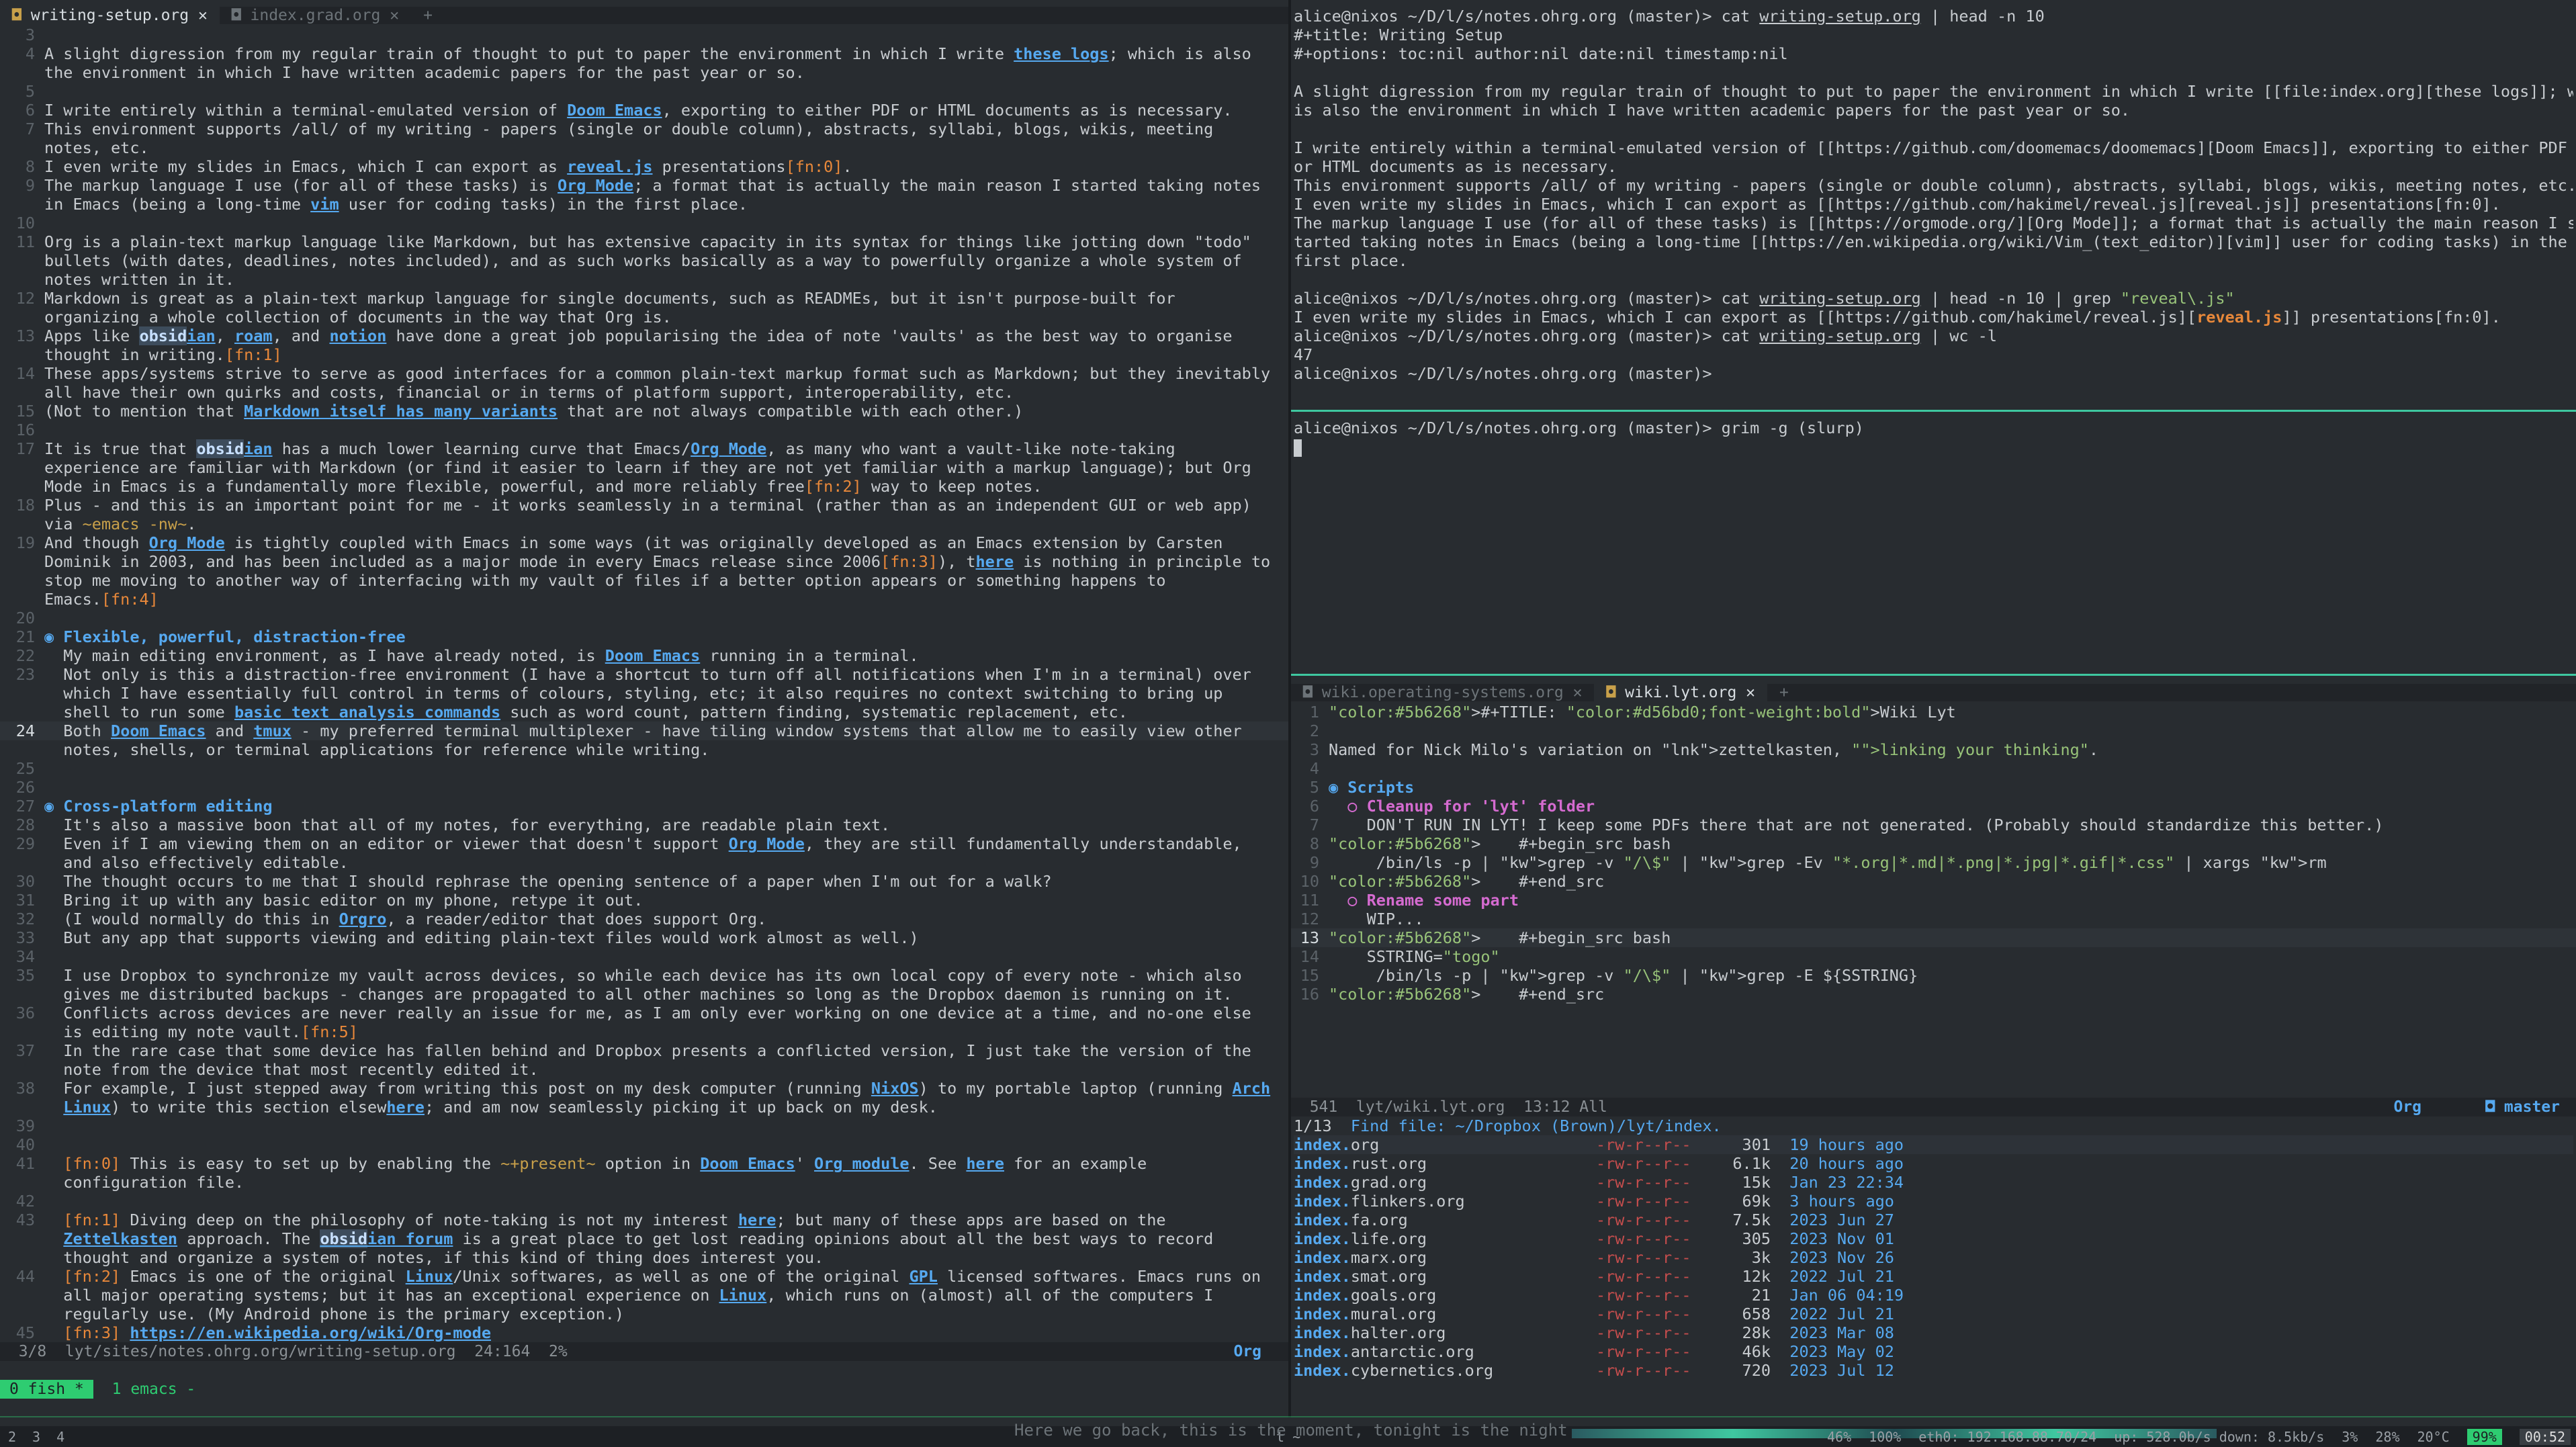 Image resolution: width=2576 pixels, height=1447 pixels. What do you see at coordinates (644, 862) in the screenshot?
I see `editor-line: and also effectively editable.` at bounding box center [644, 862].